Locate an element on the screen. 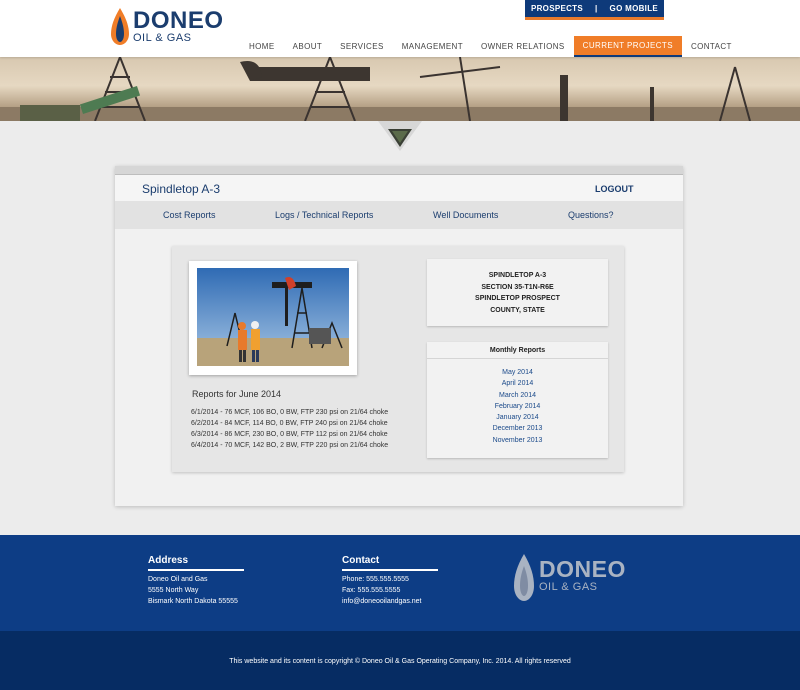 This screenshot has width=800, height=690. panel-top-border is located at coordinates (399, 170).